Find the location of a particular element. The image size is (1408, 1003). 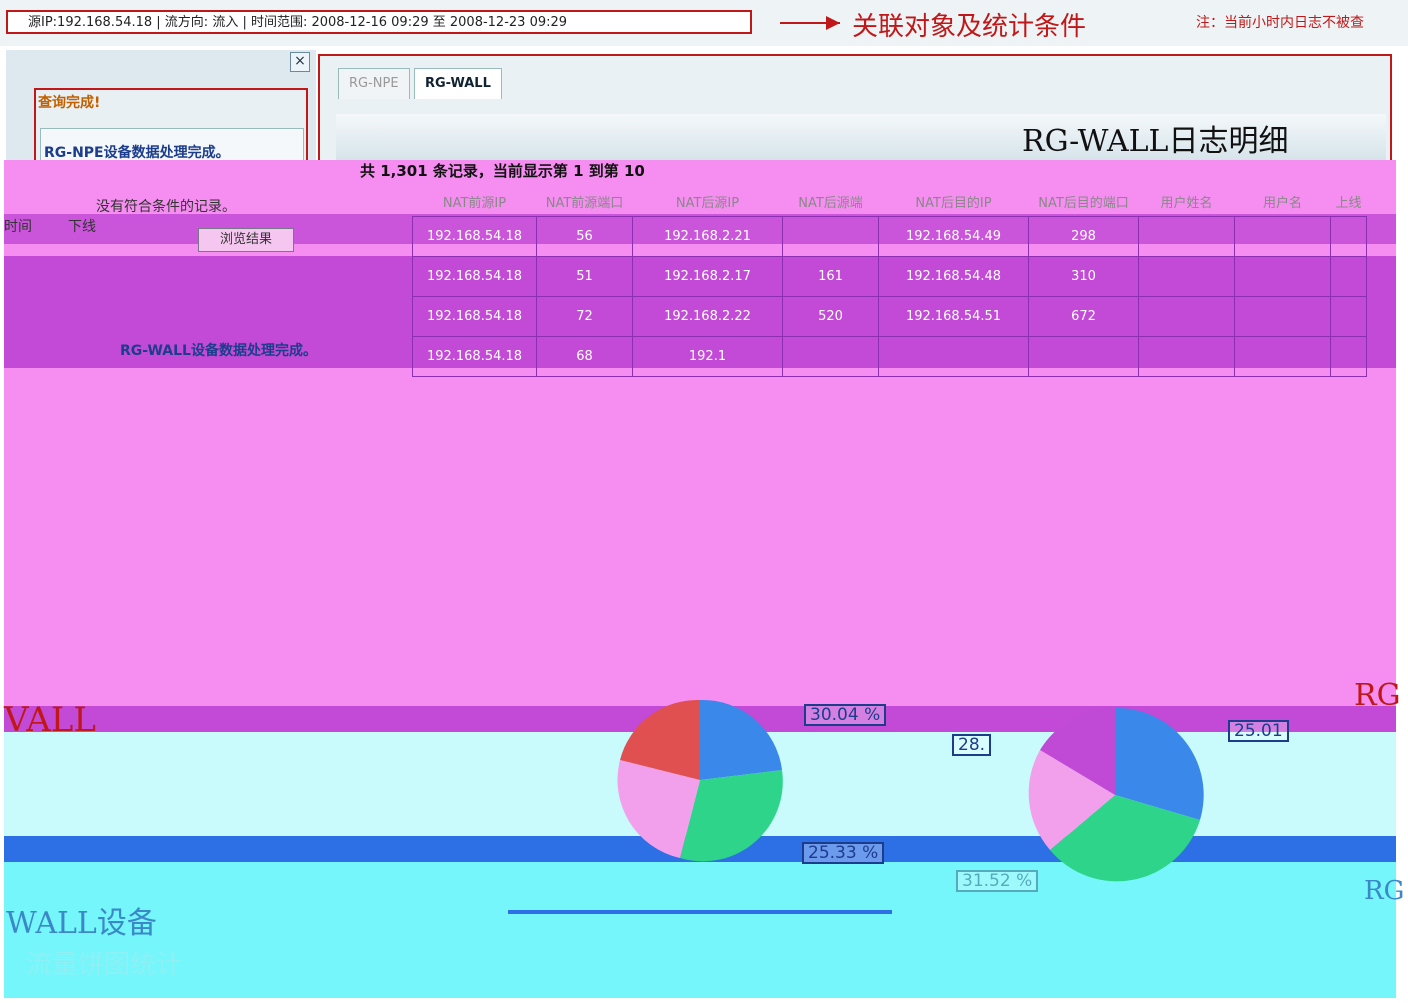

table-row: 192.168.54.18 68 192.1 is located at coordinates (889, 356).